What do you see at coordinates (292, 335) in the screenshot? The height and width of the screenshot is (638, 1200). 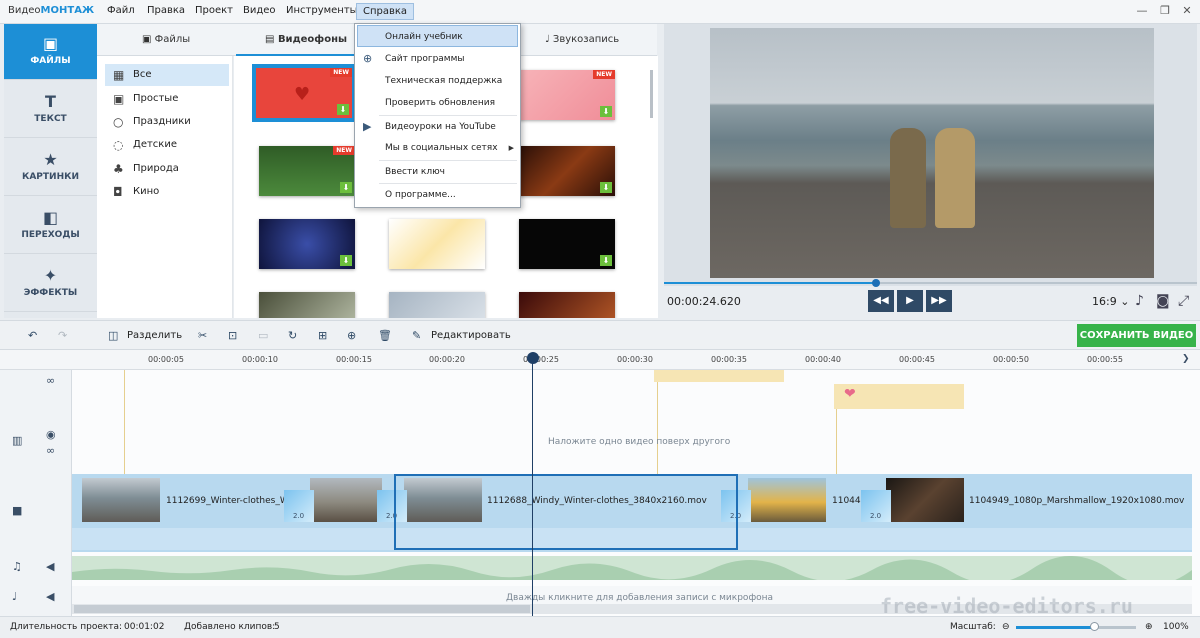 I see `rotate-icon: ↻` at bounding box center [292, 335].